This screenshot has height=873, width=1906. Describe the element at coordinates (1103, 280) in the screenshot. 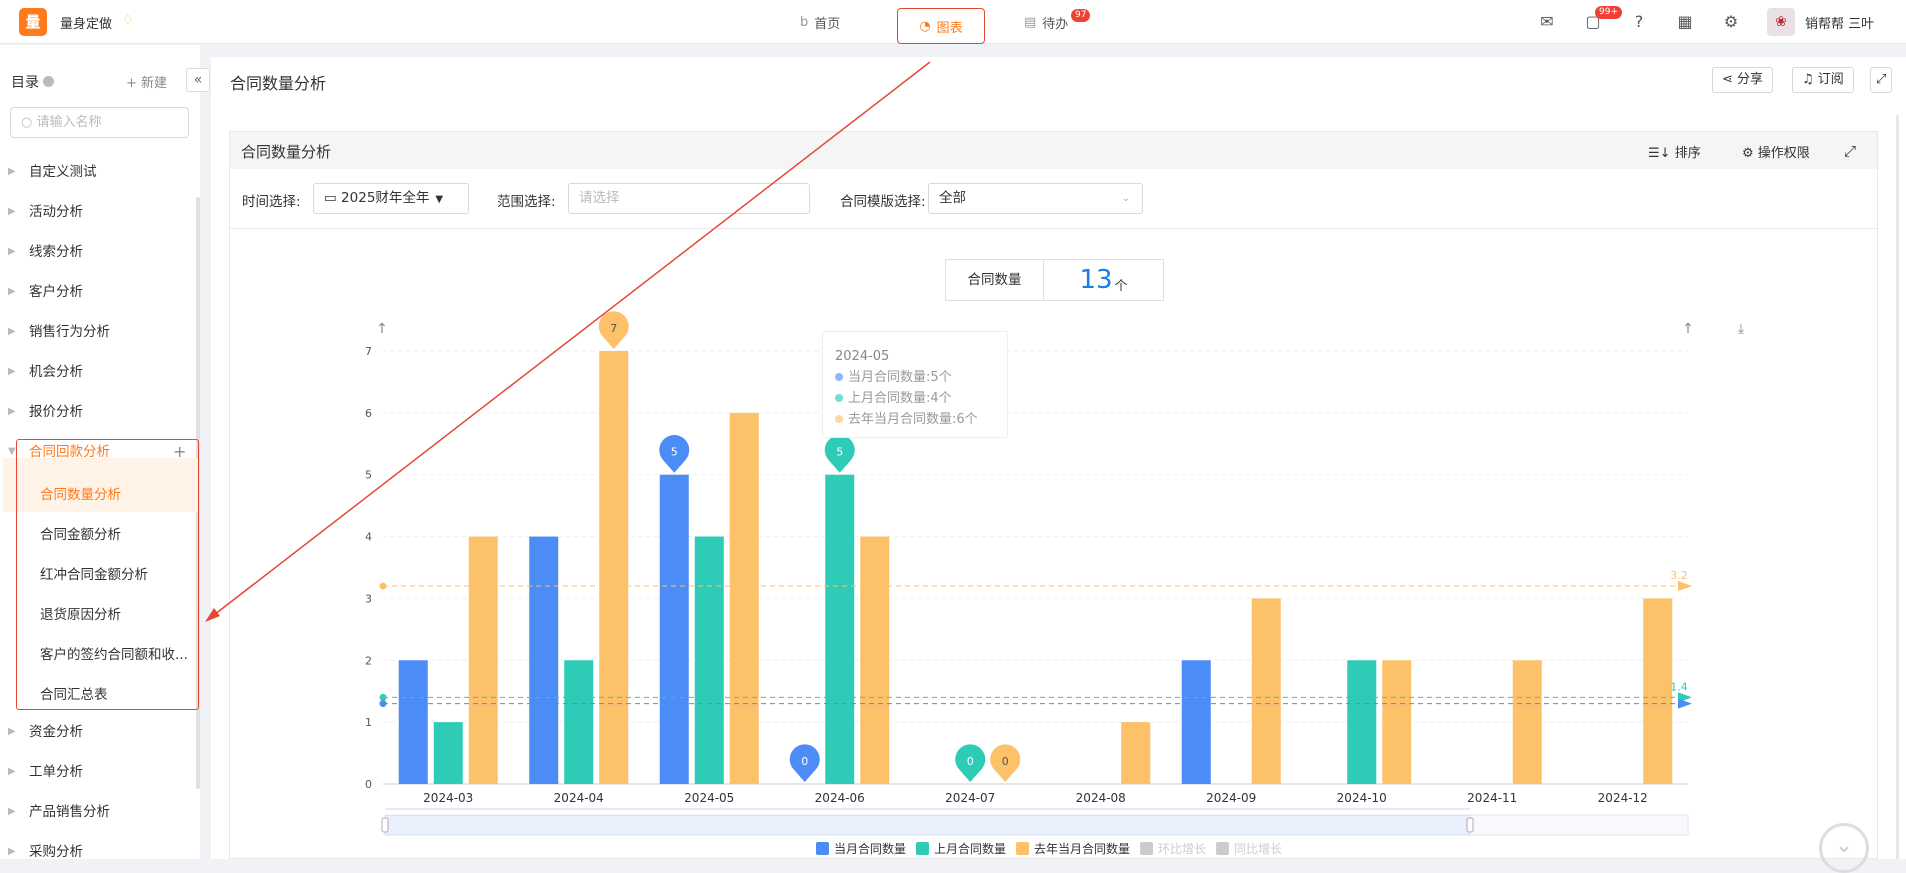

I see `kpi-value-box: 13 个` at that location.